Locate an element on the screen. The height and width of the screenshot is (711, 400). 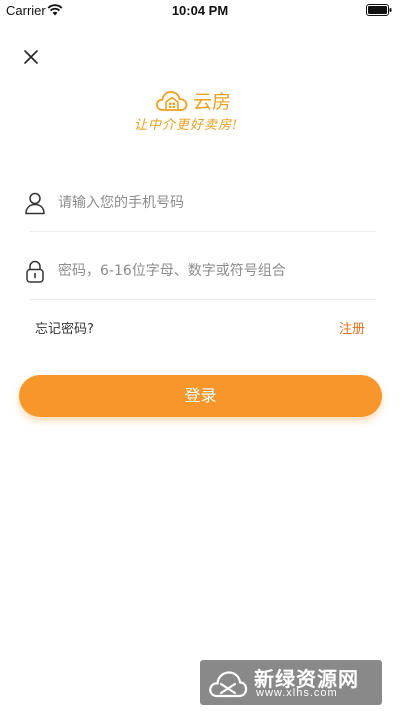
password-field is located at coordinates (199, 272).